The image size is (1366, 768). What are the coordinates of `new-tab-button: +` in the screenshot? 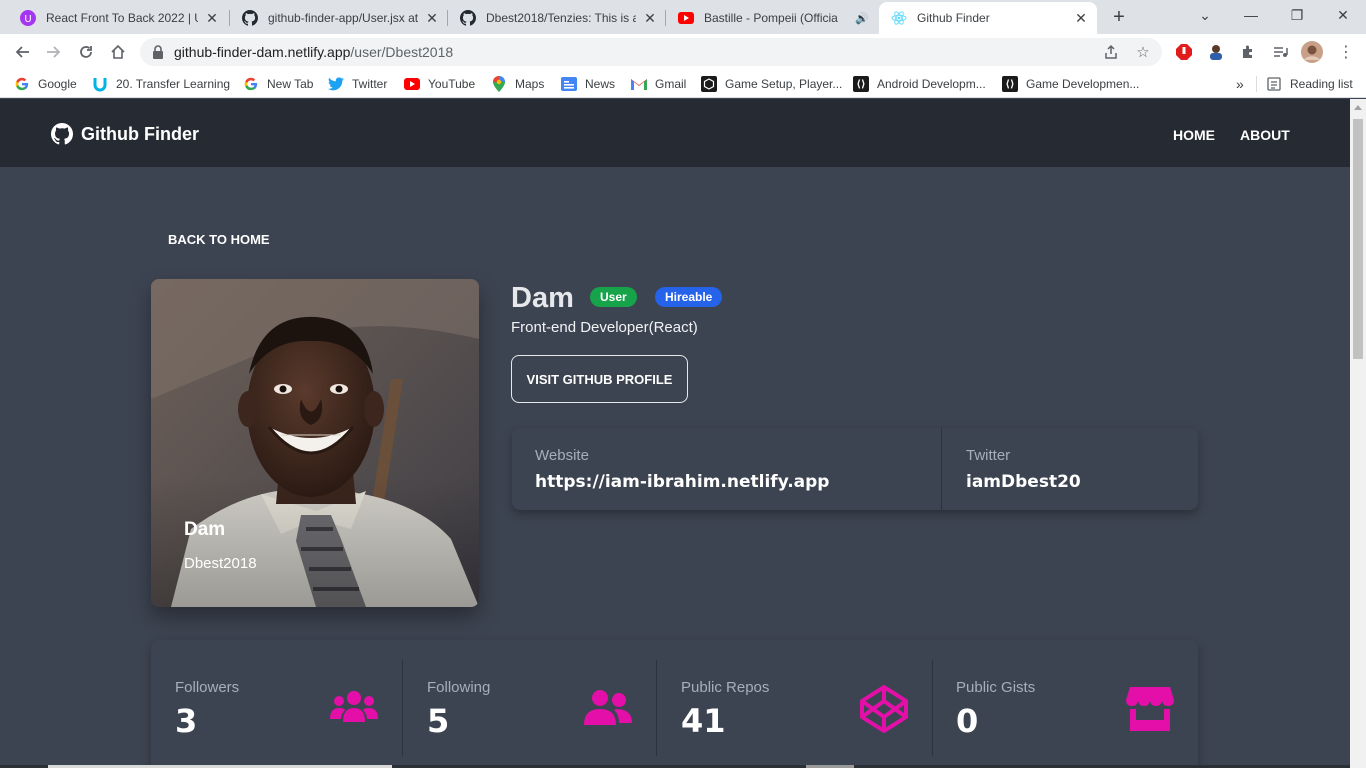 It's located at (1119, 17).